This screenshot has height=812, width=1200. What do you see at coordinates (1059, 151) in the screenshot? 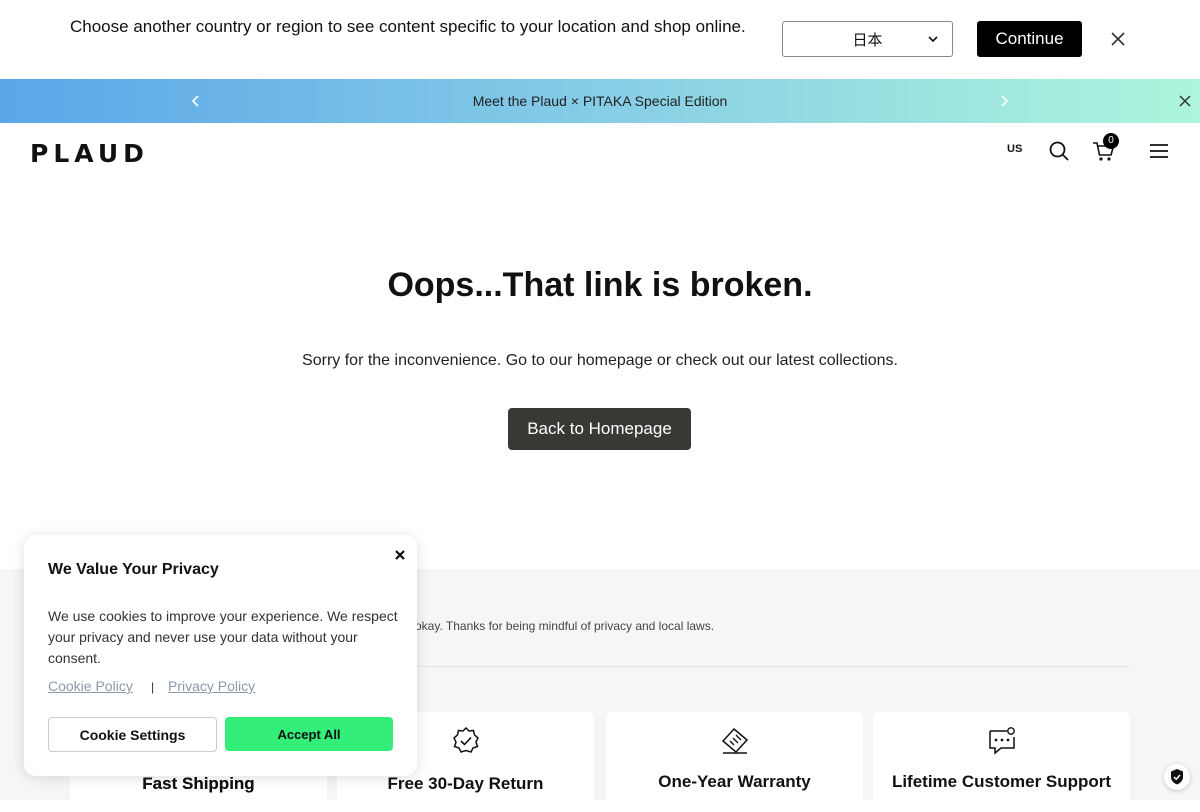
I see `search-icon` at bounding box center [1059, 151].